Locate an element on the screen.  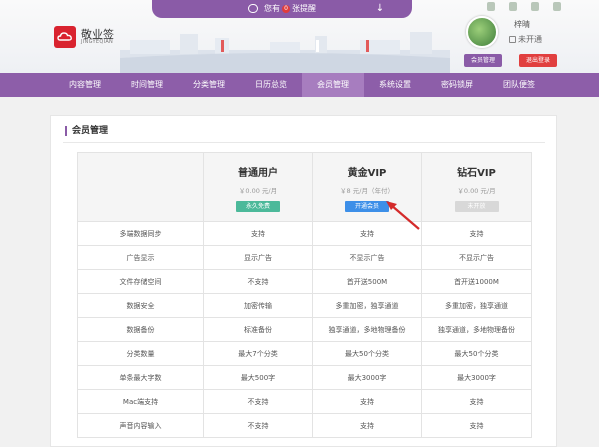
table-cell: 显示广告 is located at coordinates (258, 257).